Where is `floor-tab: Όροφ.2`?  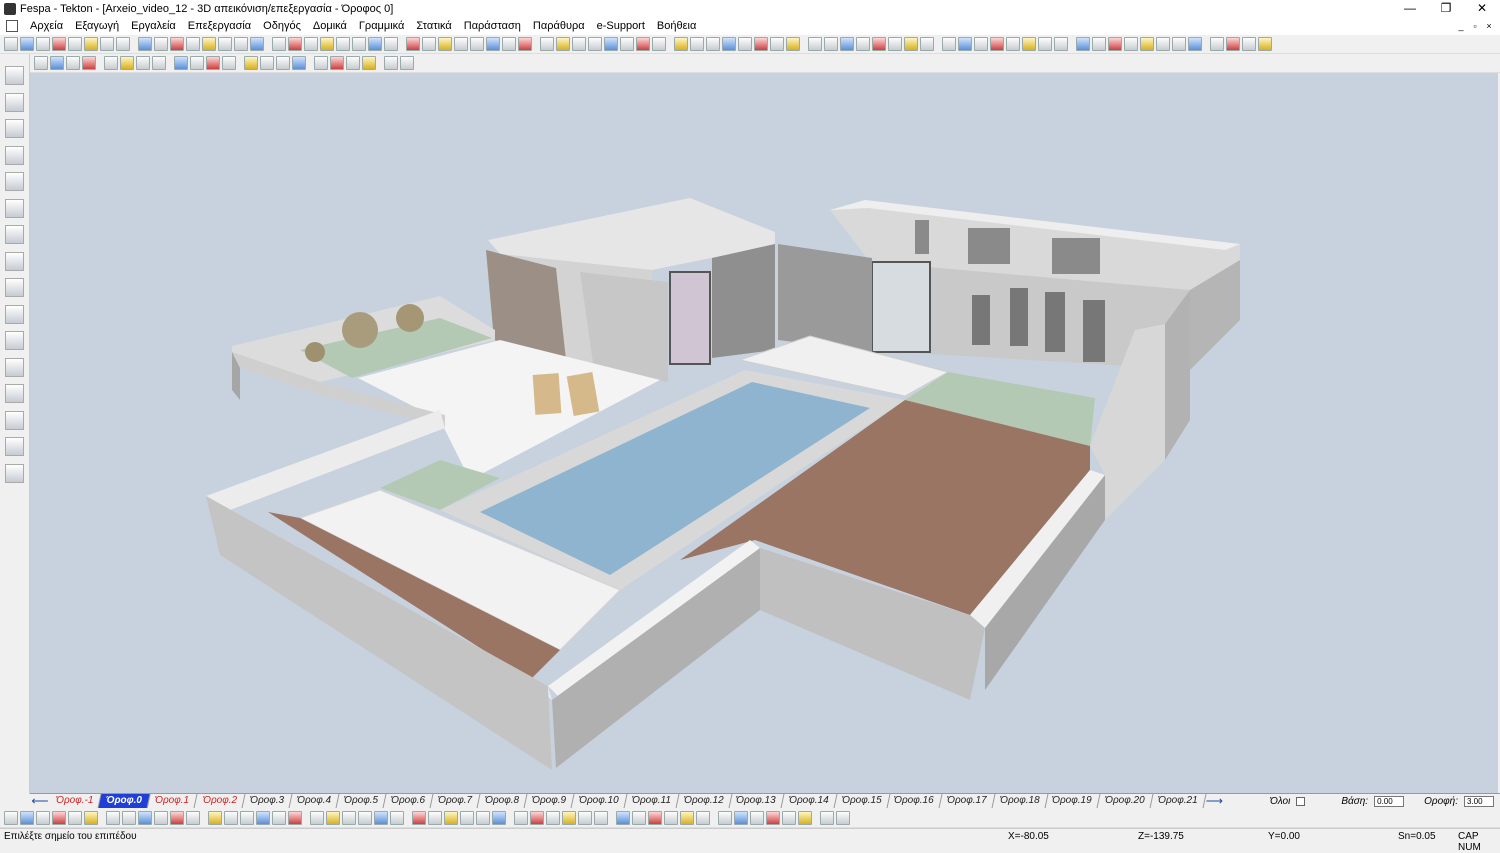 floor-tab: Όροφ.2 is located at coordinates (220, 801).